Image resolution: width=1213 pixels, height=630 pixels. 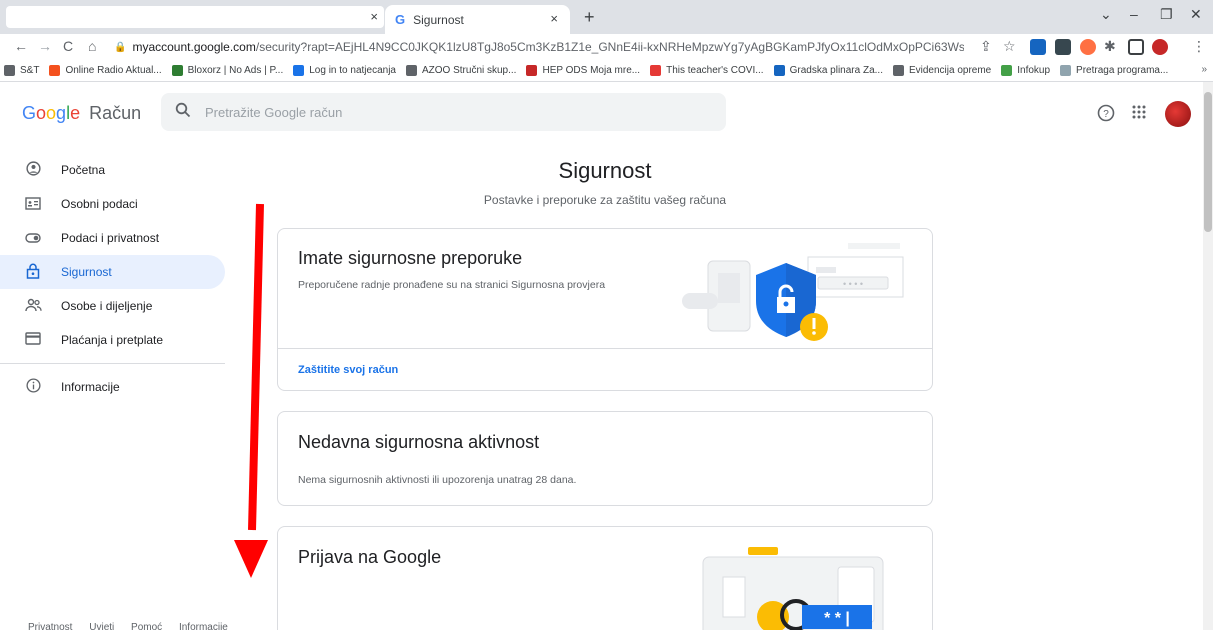 What do you see at coordinates (1106, 14) in the screenshot?
I see `tab-search-chevron-icon: ⌄` at bounding box center [1106, 14].